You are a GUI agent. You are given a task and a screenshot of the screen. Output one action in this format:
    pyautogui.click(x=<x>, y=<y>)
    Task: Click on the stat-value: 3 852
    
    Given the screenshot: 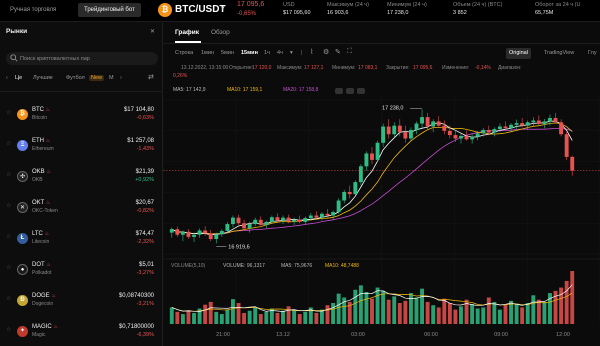 What is the action you would take?
    pyautogui.click(x=460, y=13)
    